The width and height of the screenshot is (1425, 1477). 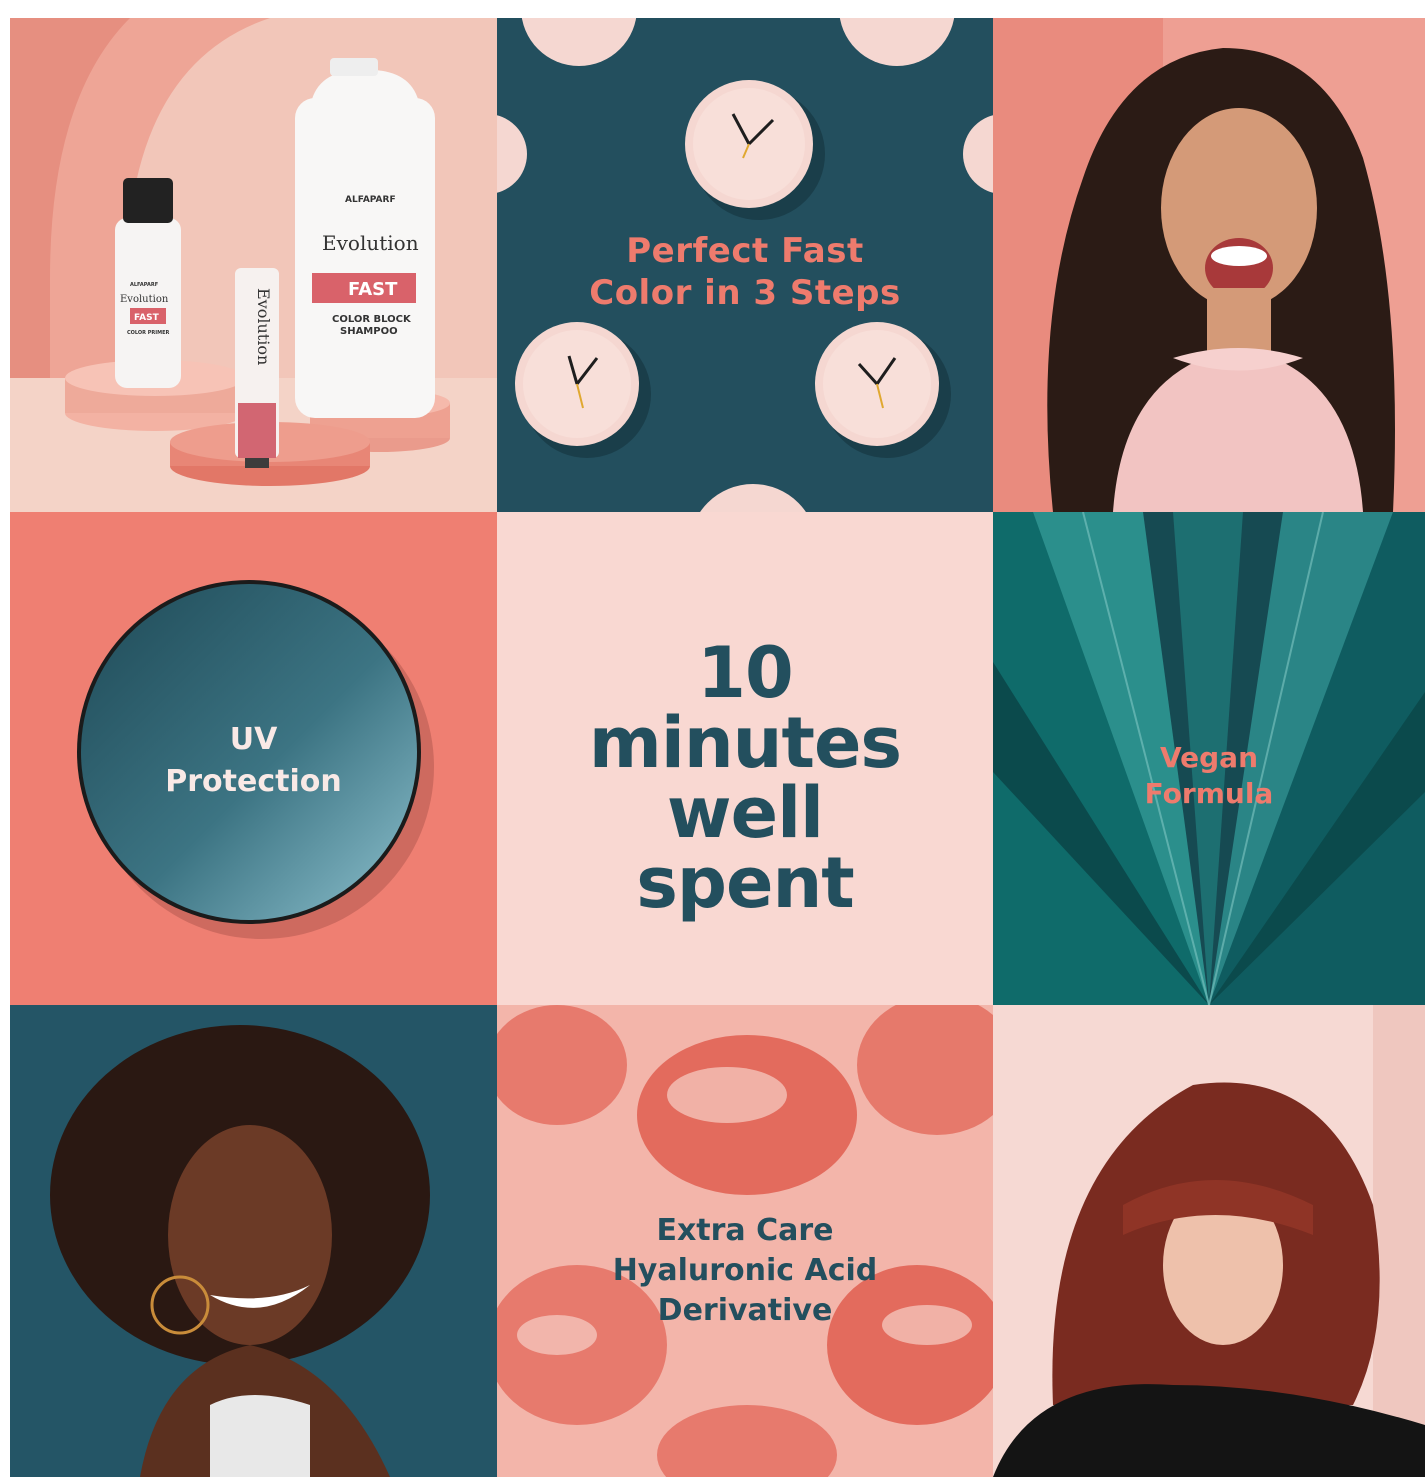 I want to click on minutes-headline: 10 minutes well spent, so click(x=745, y=778).